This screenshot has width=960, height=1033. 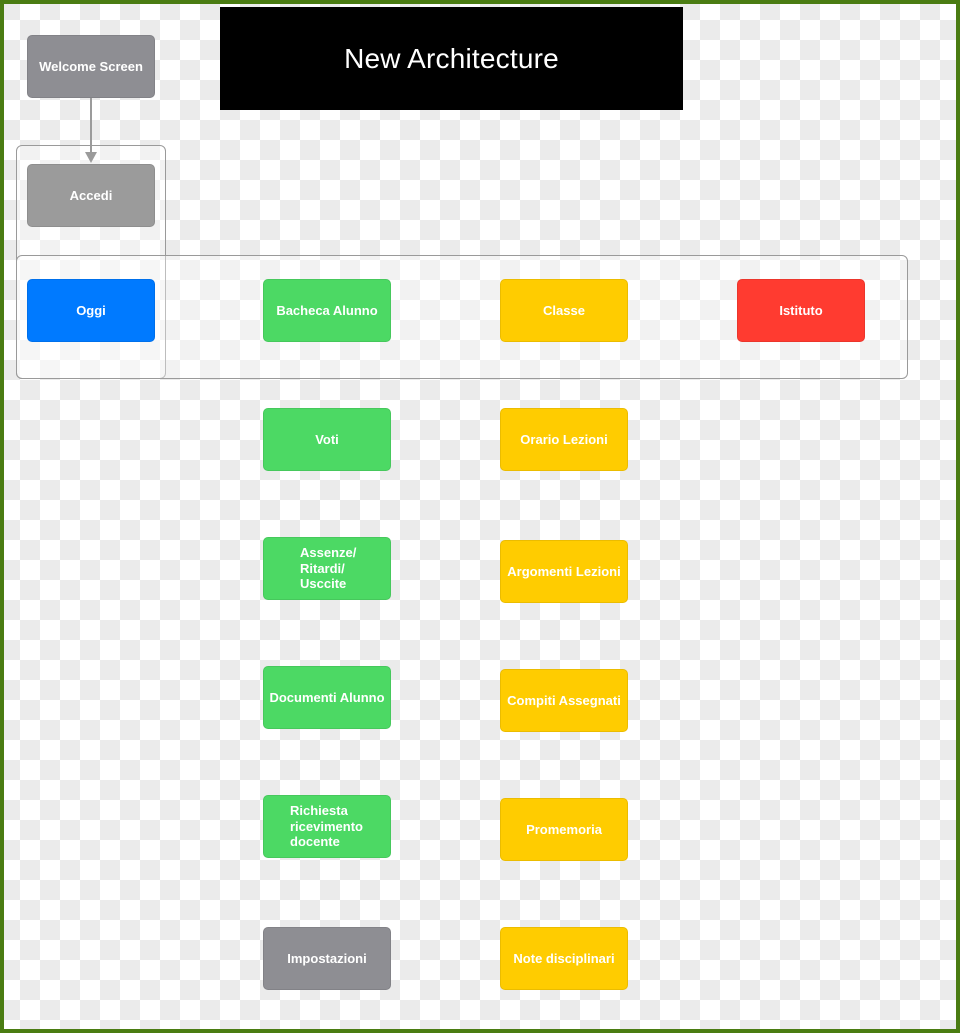 I want to click on node-label: Classe, so click(x=564, y=310).